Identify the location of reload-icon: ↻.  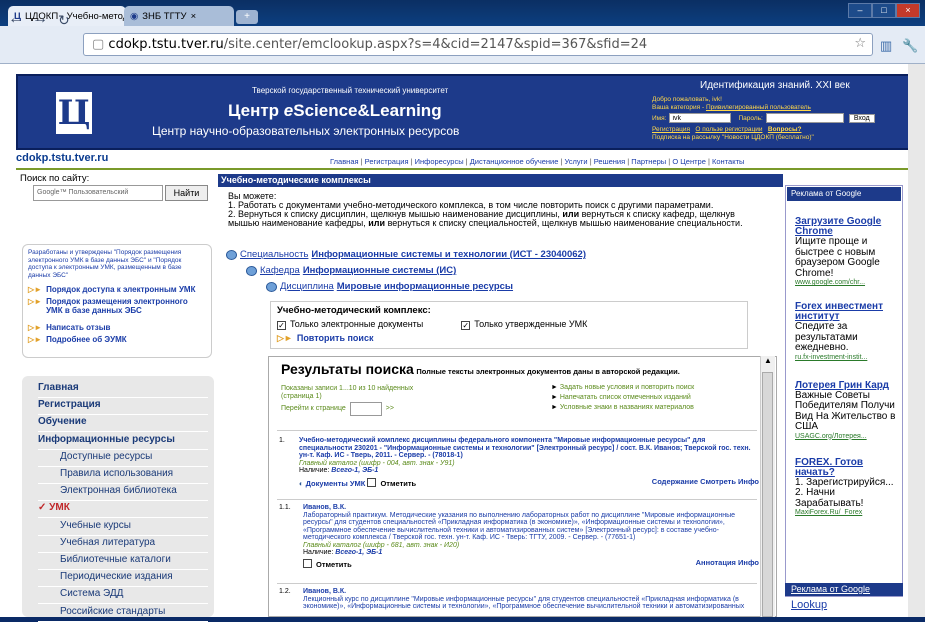
(64, 20).